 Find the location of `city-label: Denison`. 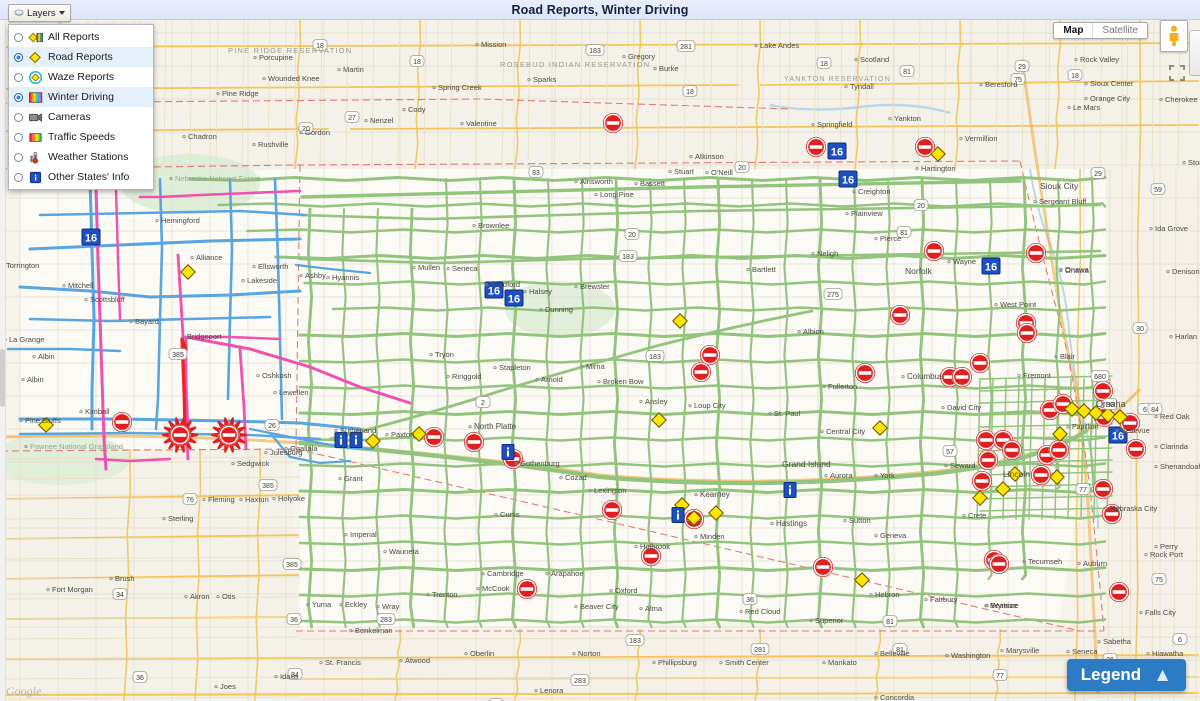

city-label: Denison is located at coordinates (1186, 271).